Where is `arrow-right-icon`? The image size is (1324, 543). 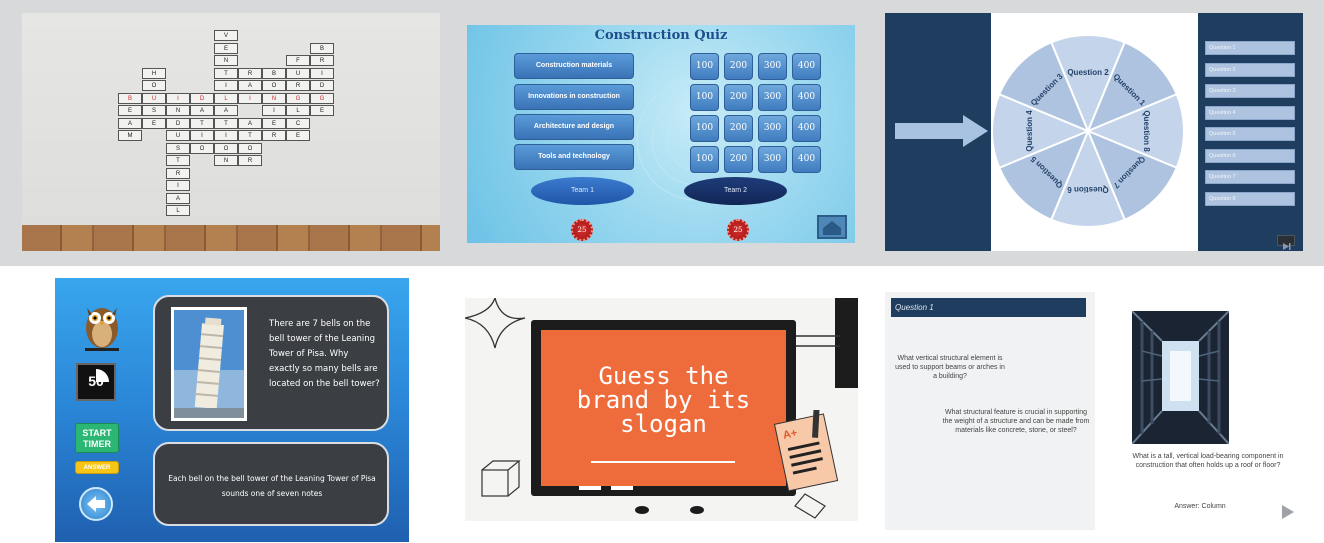
arrow-right-icon is located at coordinates (941, 131).